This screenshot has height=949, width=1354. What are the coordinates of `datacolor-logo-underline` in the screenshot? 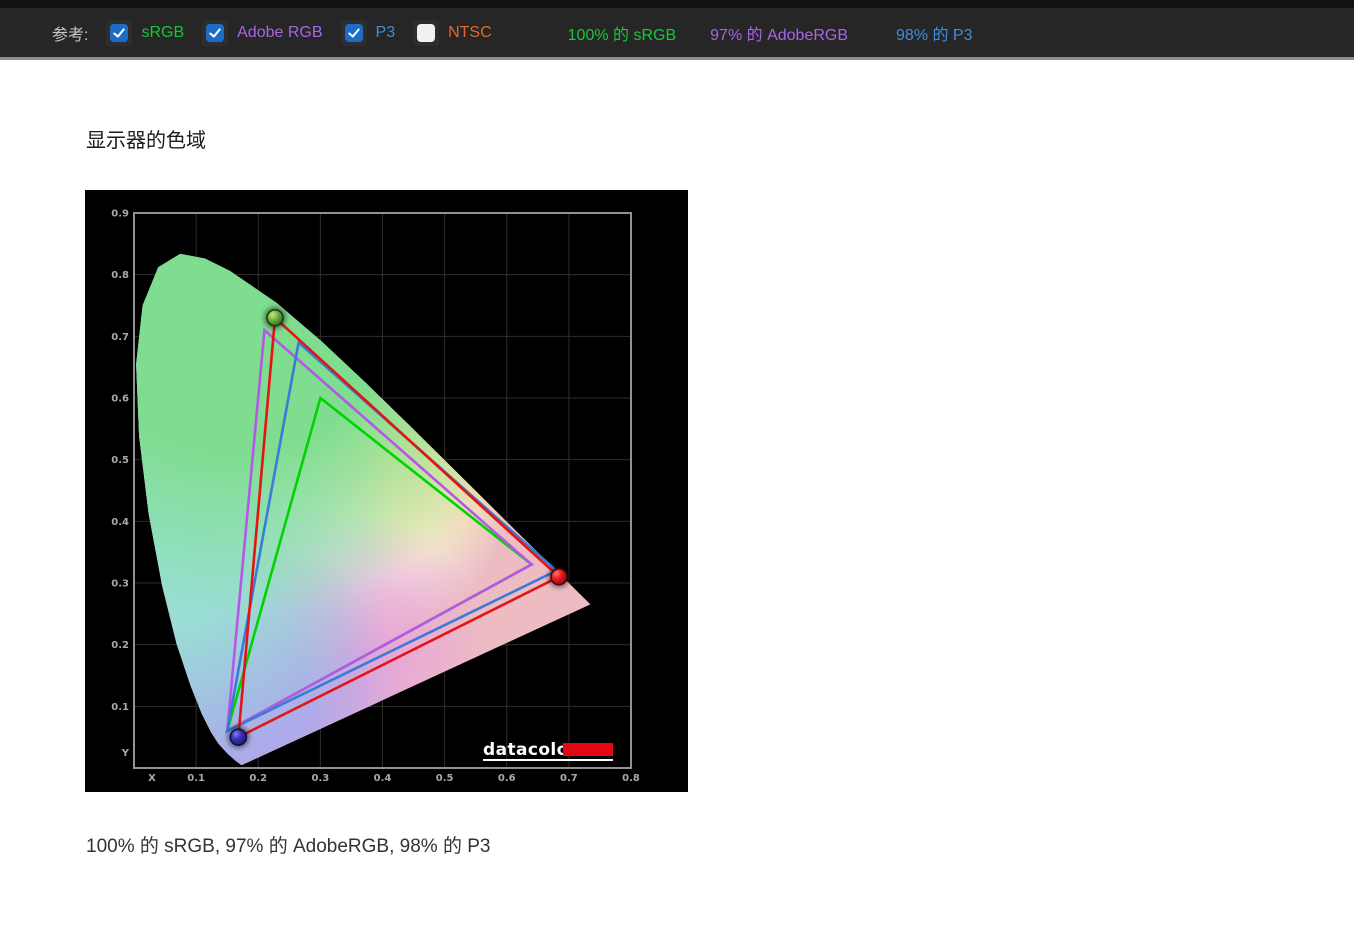 It's located at (548, 760).